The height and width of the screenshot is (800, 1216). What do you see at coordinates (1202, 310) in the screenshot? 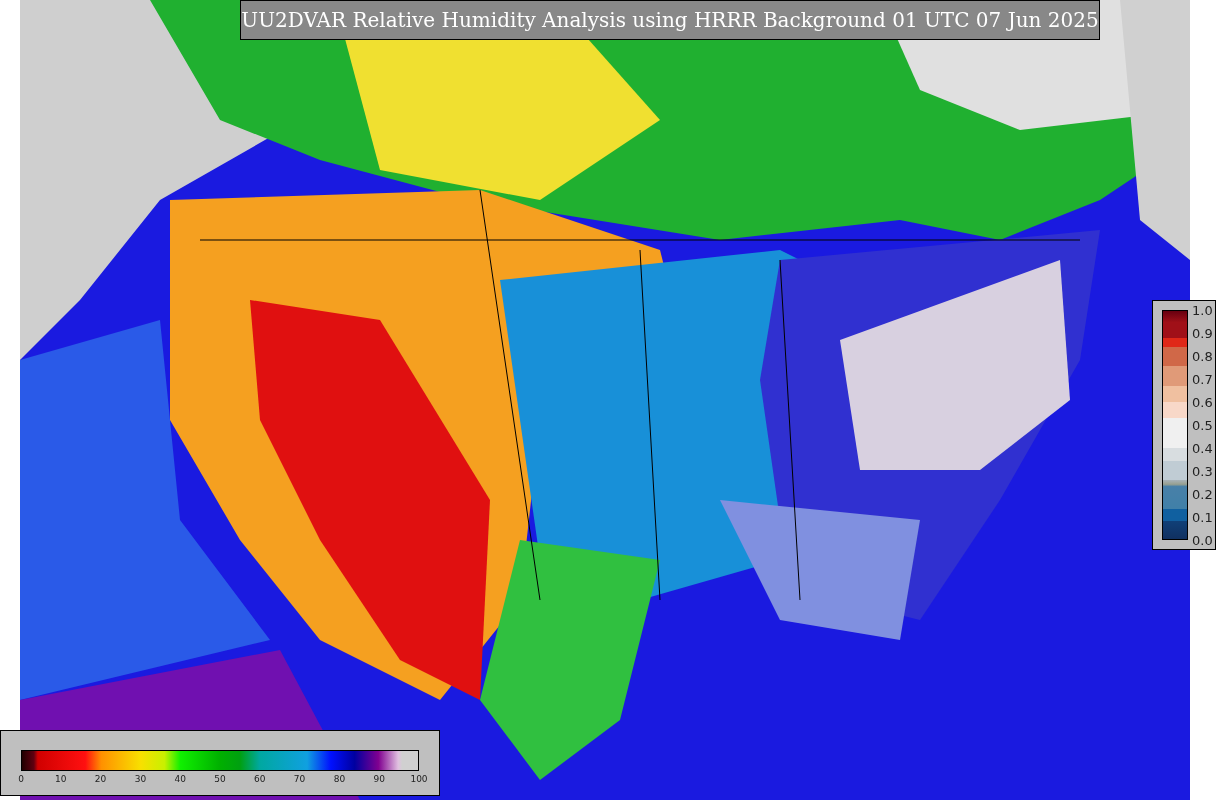
I see `tick-label: 1.0` at bounding box center [1202, 310].